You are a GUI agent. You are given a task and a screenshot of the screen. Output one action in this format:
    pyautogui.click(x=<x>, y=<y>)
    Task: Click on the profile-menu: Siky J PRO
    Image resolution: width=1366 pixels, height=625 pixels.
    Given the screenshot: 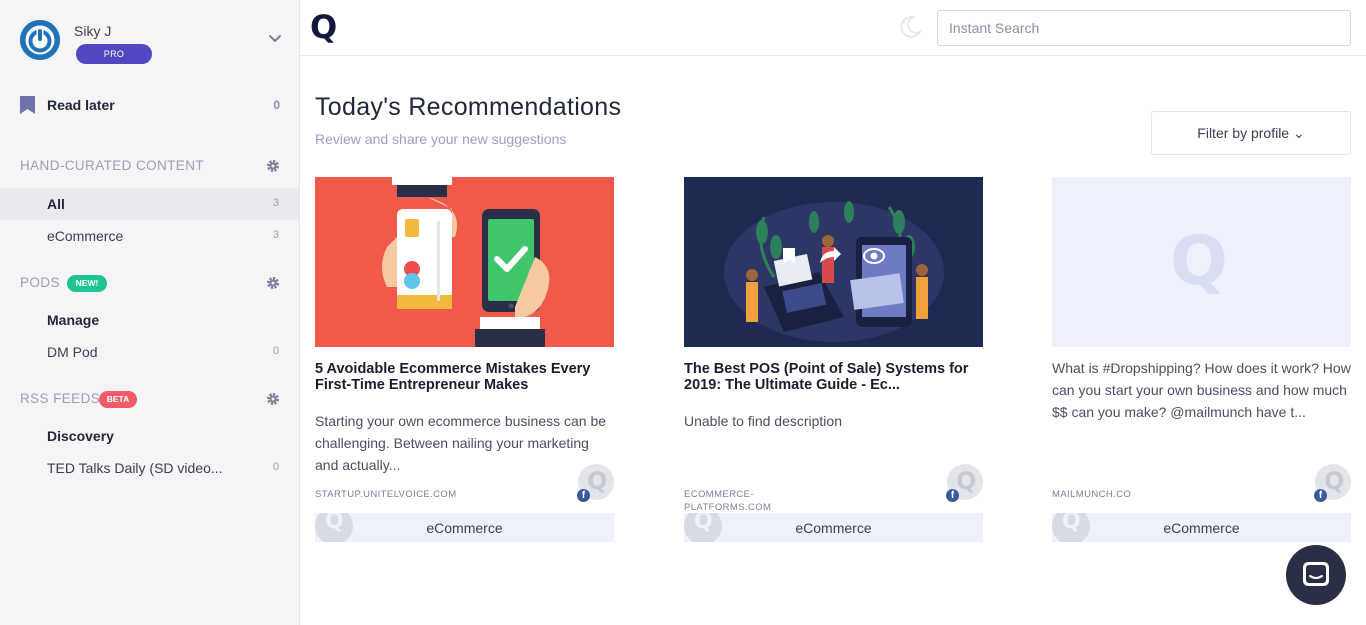 What is the action you would take?
    pyautogui.click(x=155, y=43)
    